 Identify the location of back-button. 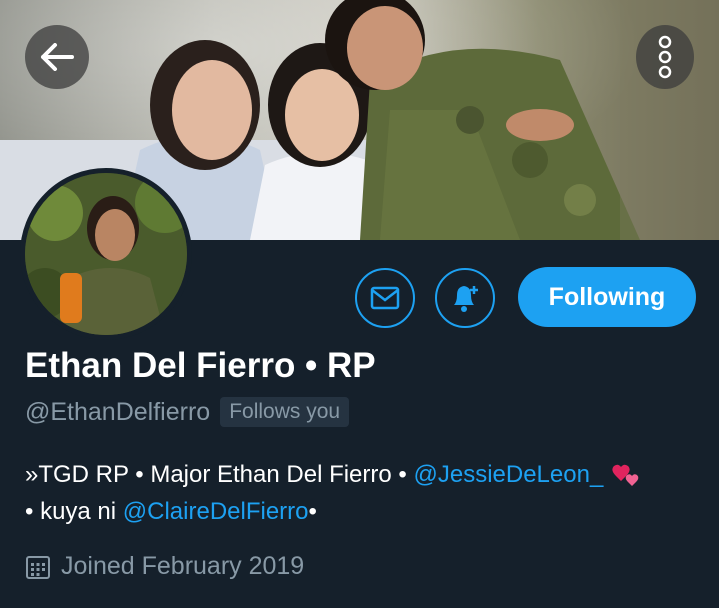
(57, 57).